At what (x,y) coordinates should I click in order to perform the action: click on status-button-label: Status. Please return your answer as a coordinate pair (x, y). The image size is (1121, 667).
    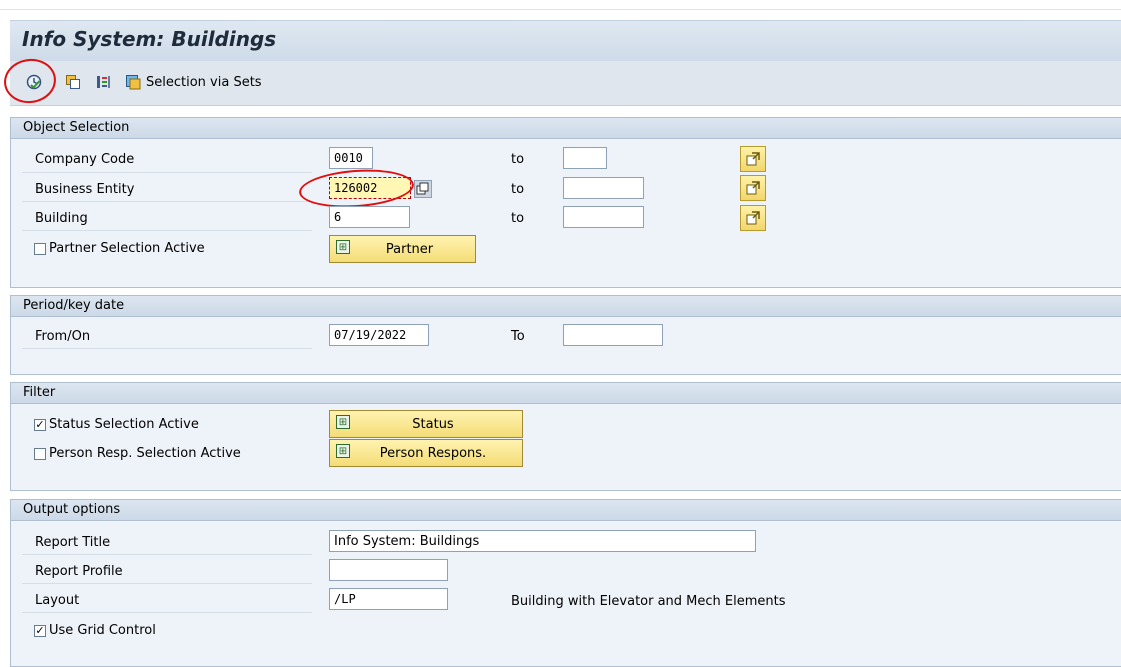
    Looking at the image, I should click on (433, 424).